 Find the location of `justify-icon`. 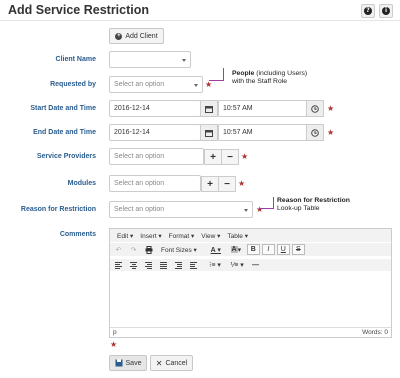

justify-icon is located at coordinates (163, 265).